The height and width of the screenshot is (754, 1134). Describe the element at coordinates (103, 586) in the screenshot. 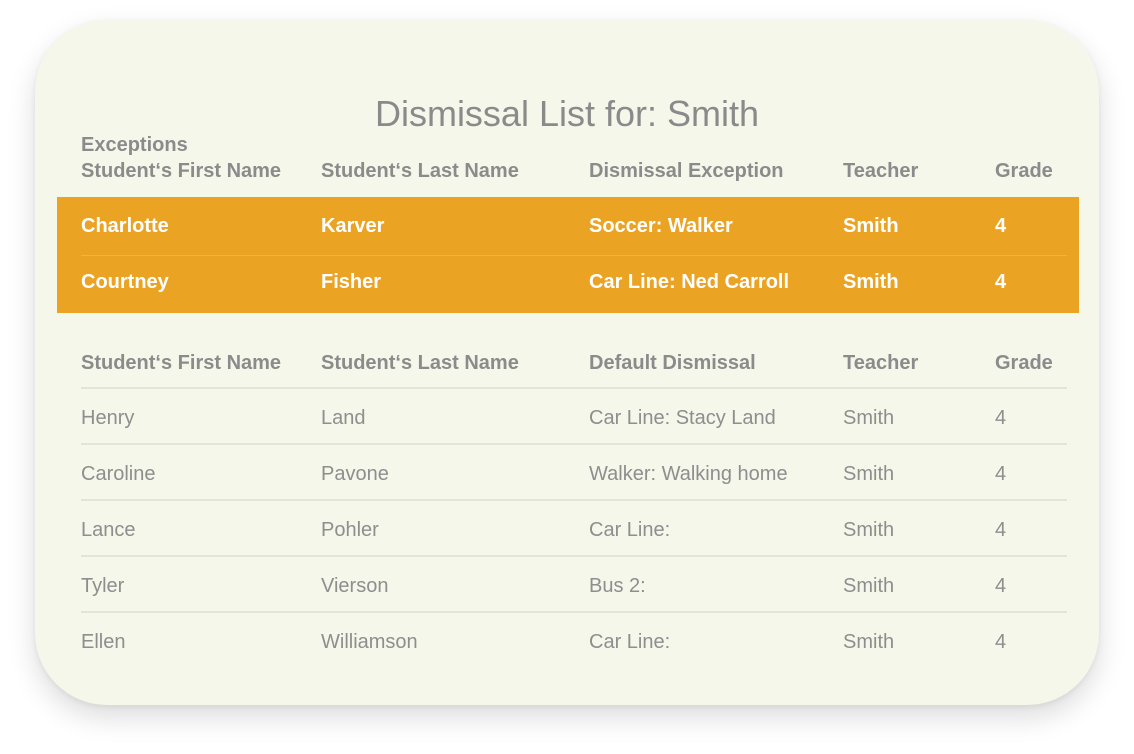

I see `cell-first-name: Tyler` at that location.